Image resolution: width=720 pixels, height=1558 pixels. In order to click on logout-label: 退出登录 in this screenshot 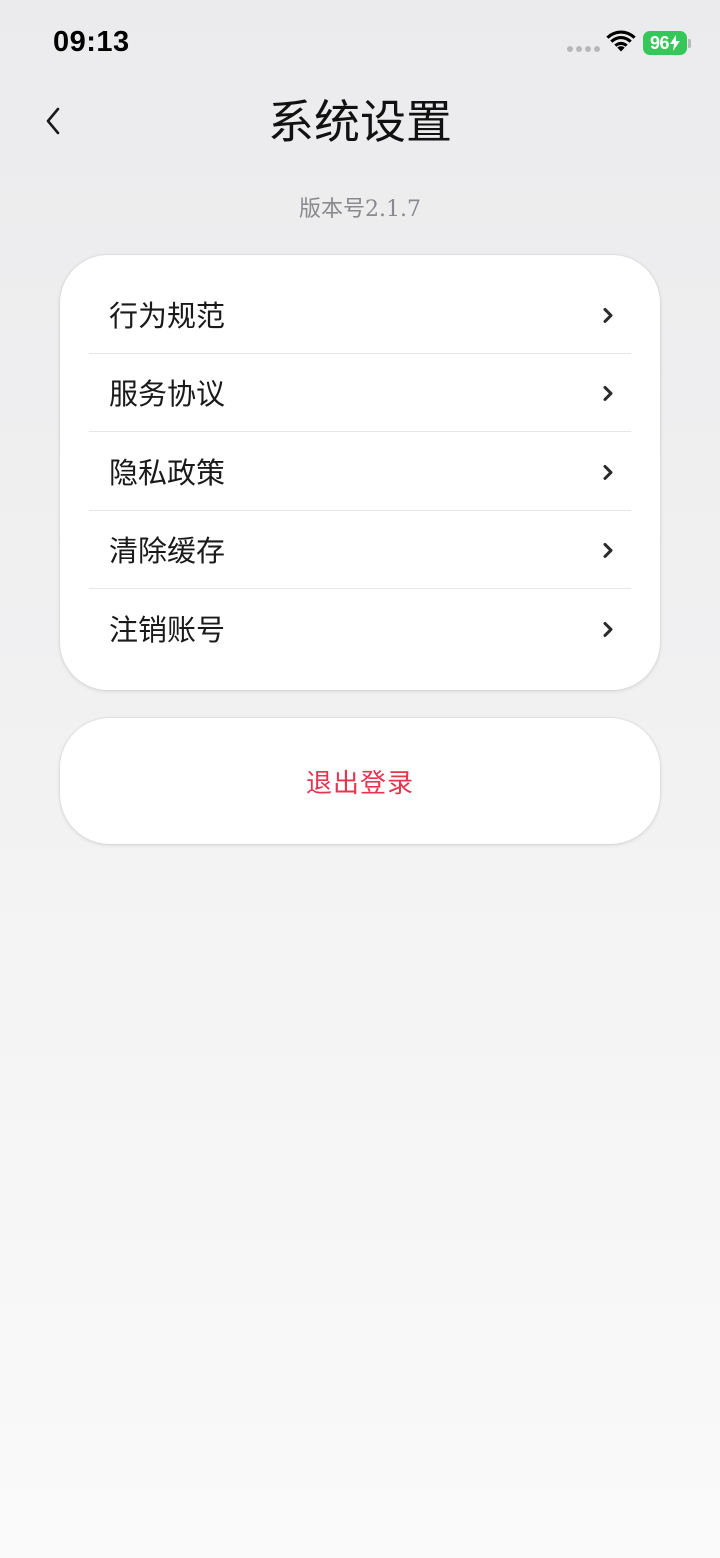, I will do `click(359, 783)`.